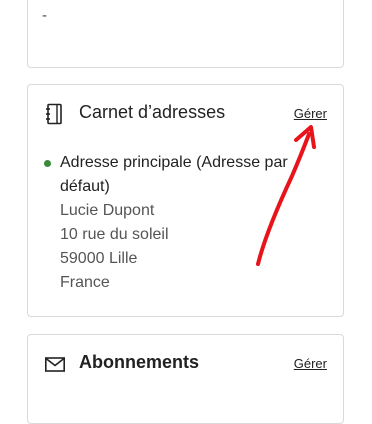 This screenshot has width=372, height=424. Describe the element at coordinates (174, 174) in the screenshot. I see `address-heading: Adresse principale (Adresse par défaut)` at that location.